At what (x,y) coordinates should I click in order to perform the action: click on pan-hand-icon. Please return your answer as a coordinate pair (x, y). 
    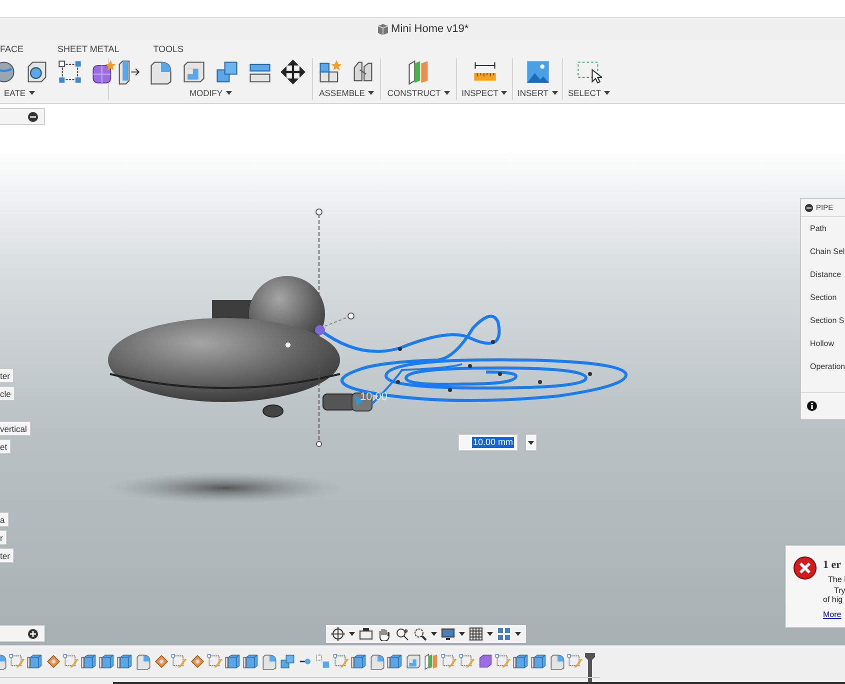
    Looking at the image, I should click on (384, 634).